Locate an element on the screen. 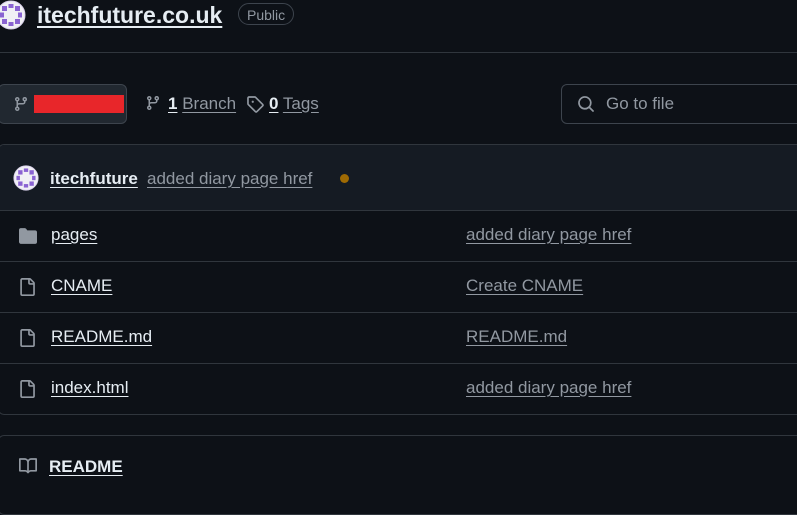  repo-name-link: itechfuture.co.uk is located at coordinates (129, 15).